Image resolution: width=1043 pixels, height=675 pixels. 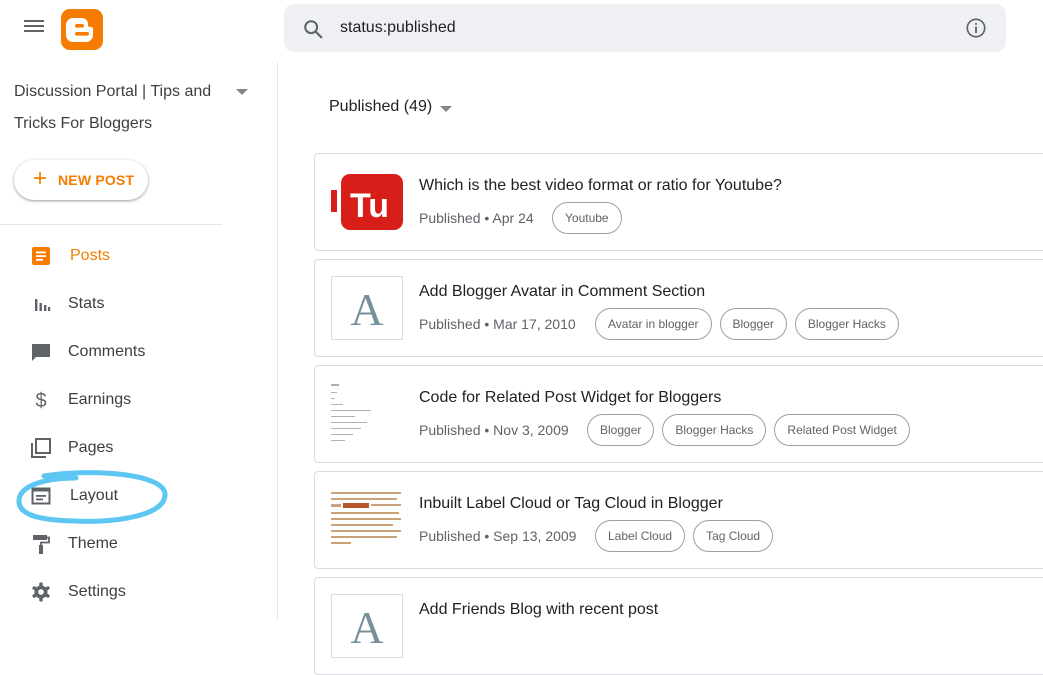 I want to click on search-bar, so click(x=645, y=28).